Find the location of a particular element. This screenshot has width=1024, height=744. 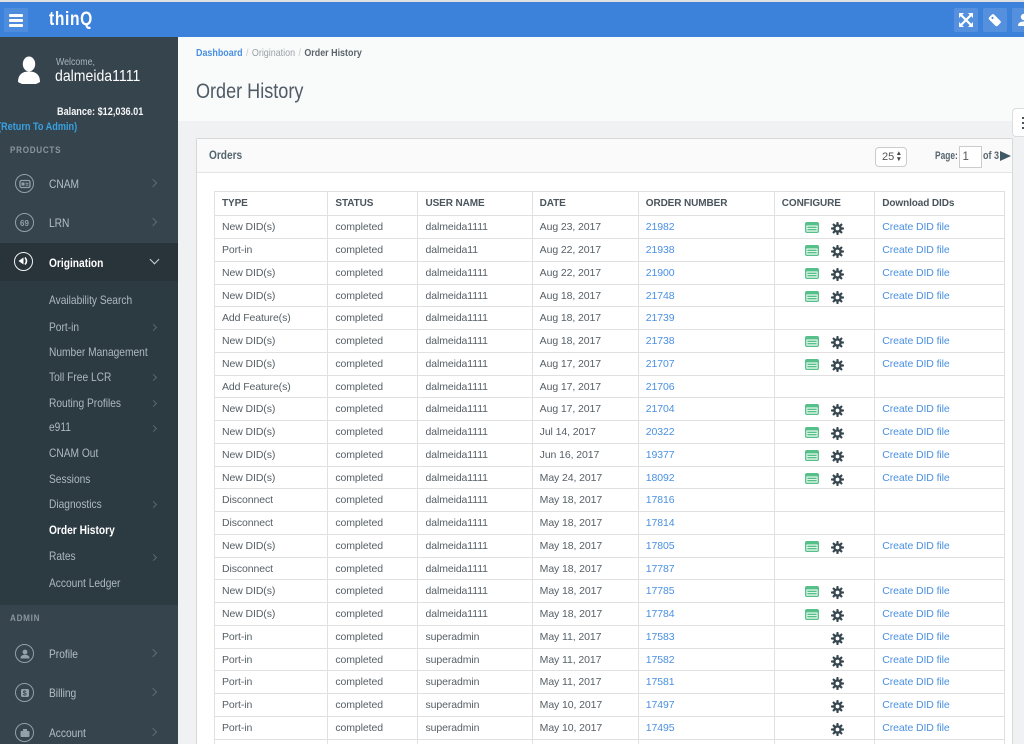

svg-text: 69 is located at coordinates (24, 223).